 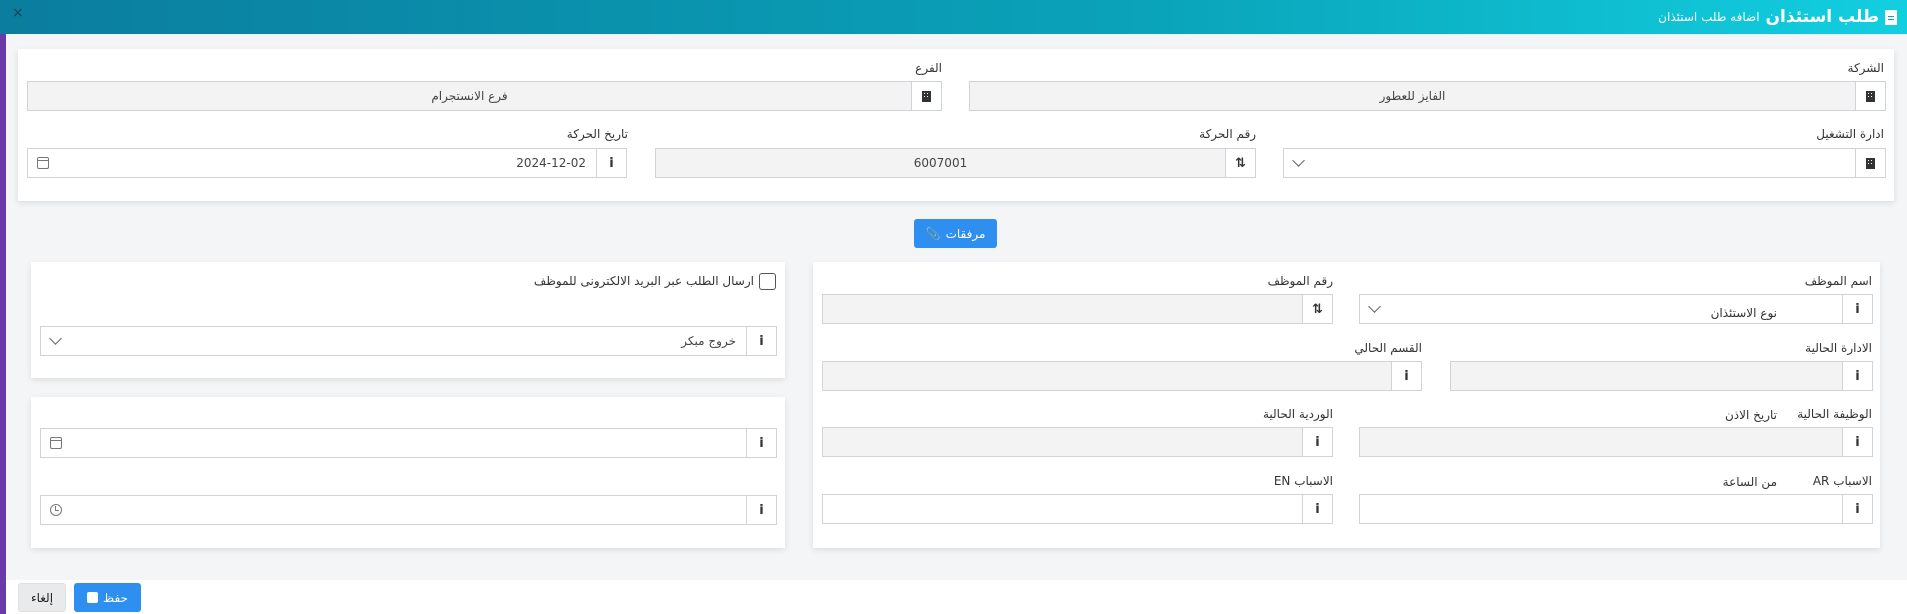 What do you see at coordinates (1412, 96) in the screenshot?
I see `company-value: الفايز للعطور` at bounding box center [1412, 96].